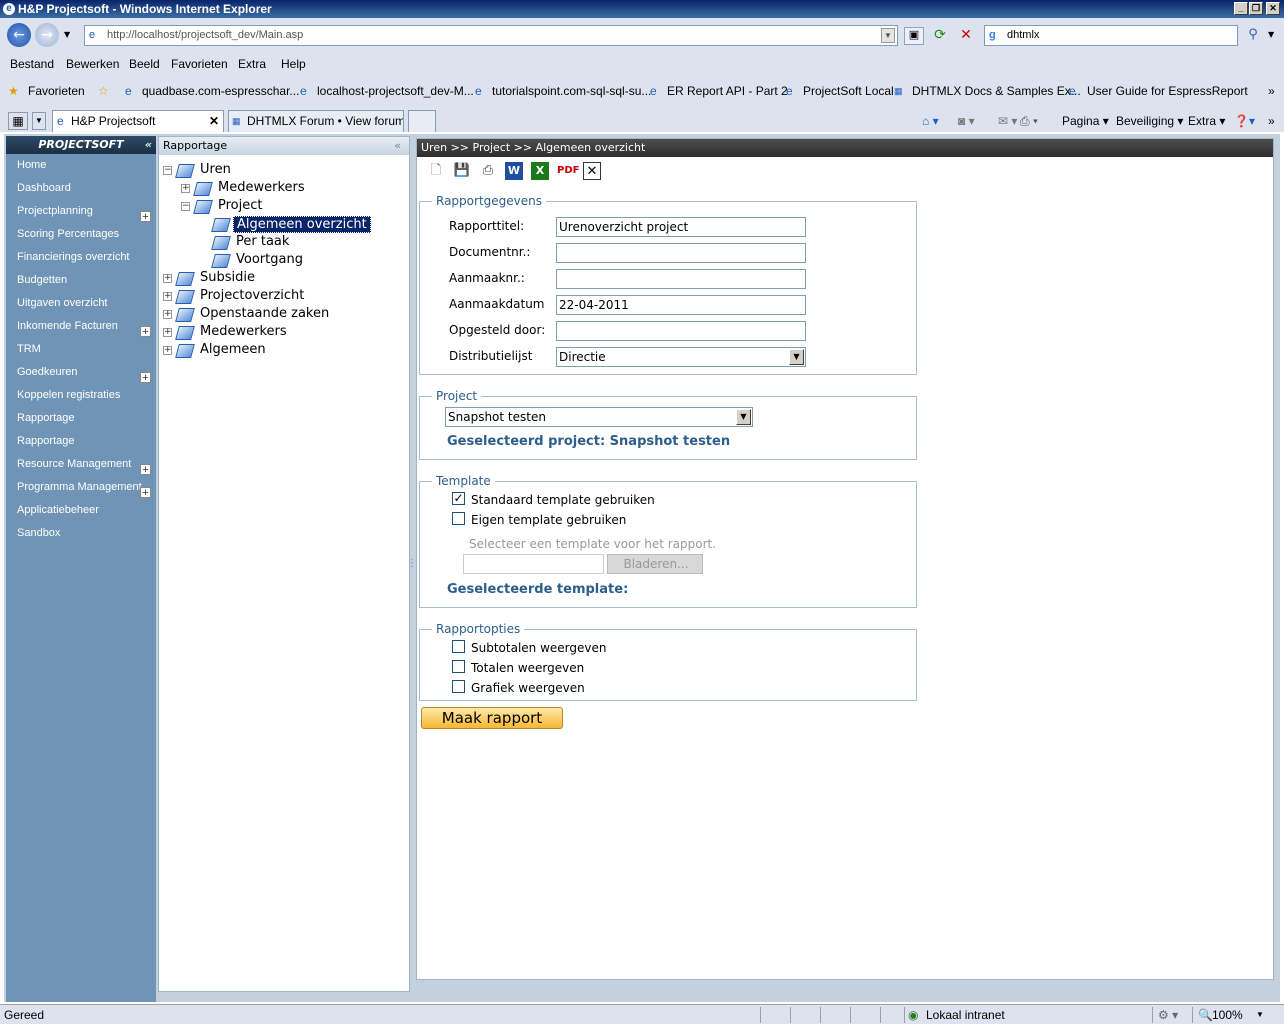  Describe the element at coordinates (32, 64) in the screenshot. I see `menu-bestand: Bestand` at that location.